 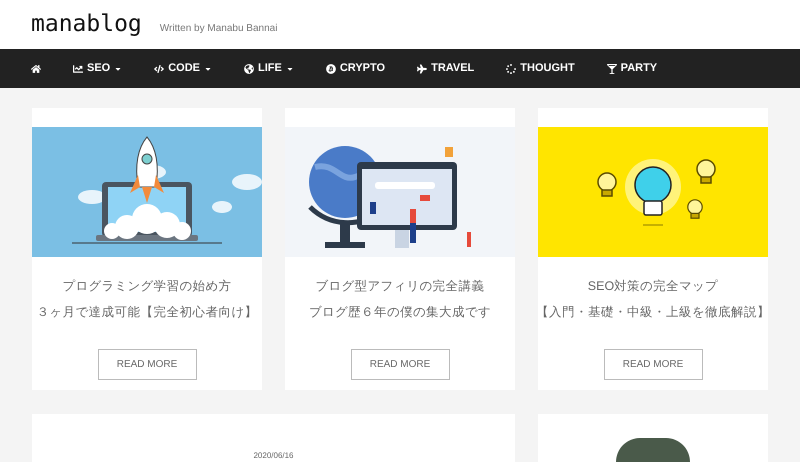 What do you see at coordinates (97, 68) in the screenshot?
I see `nav-link: SEO` at bounding box center [97, 68].